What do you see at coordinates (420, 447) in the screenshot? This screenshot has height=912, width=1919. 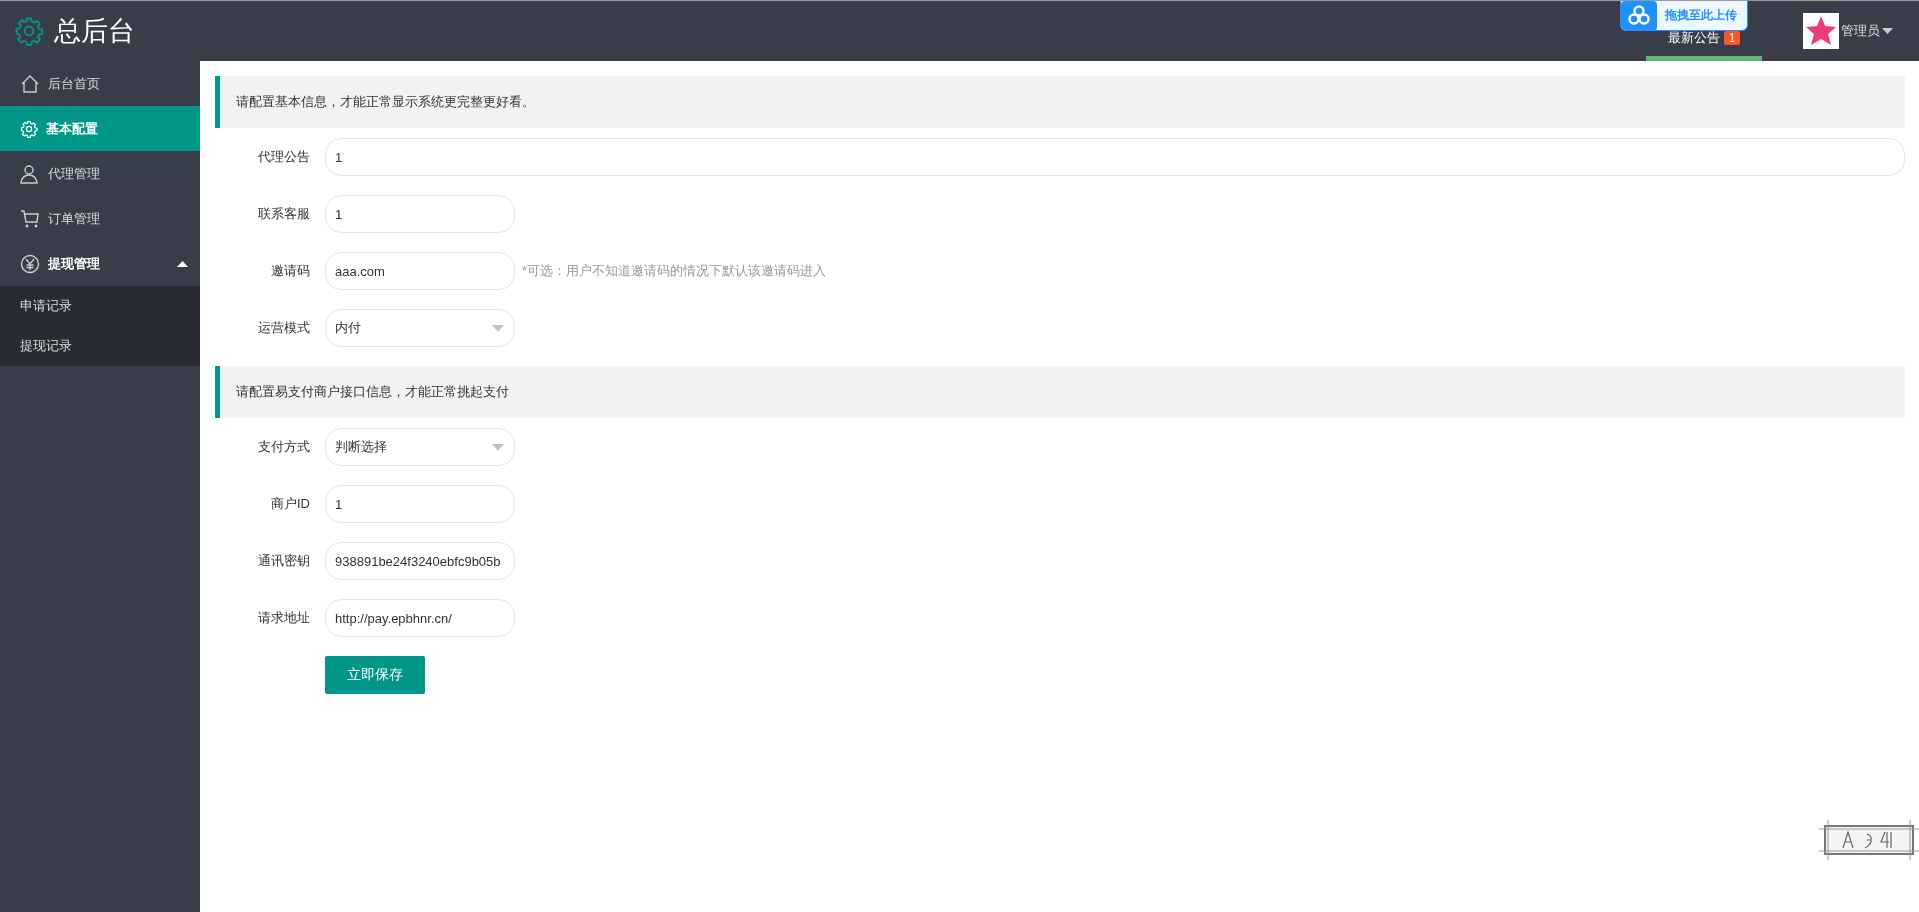 I see `select-field: 判断选择` at bounding box center [420, 447].